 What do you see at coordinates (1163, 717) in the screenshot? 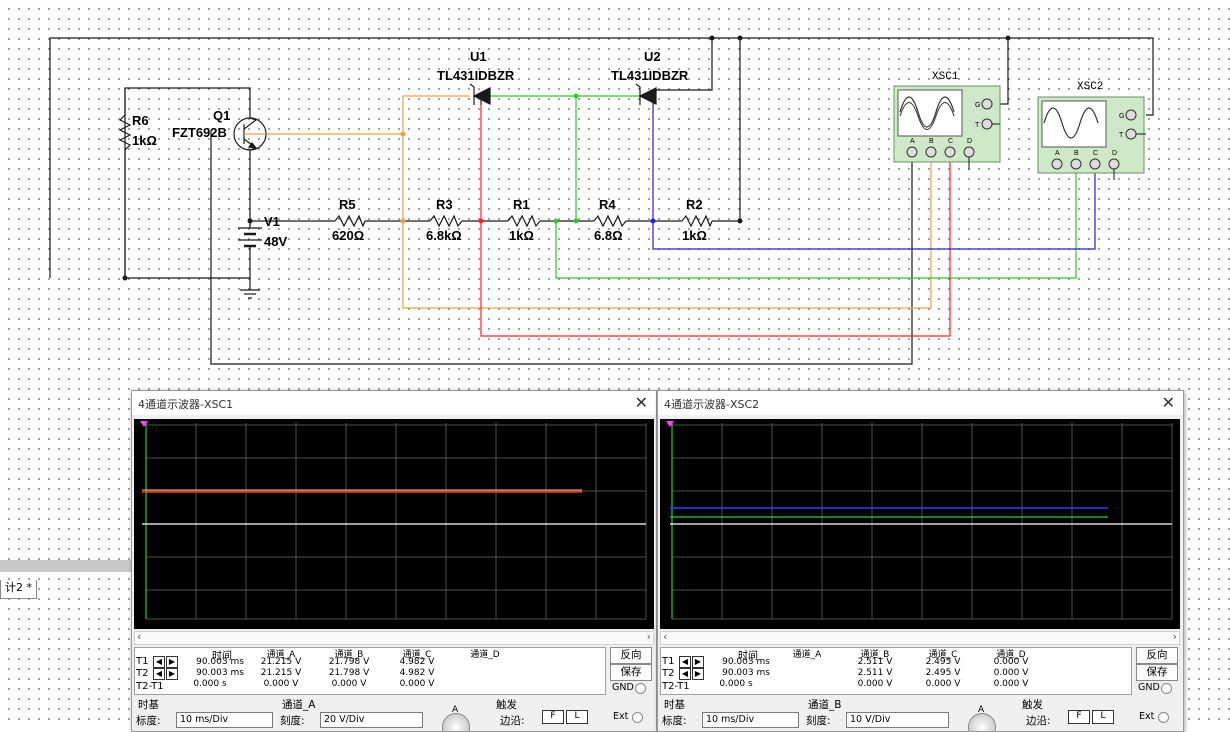
I see `xsc2-ext-radio` at bounding box center [1163, 717].